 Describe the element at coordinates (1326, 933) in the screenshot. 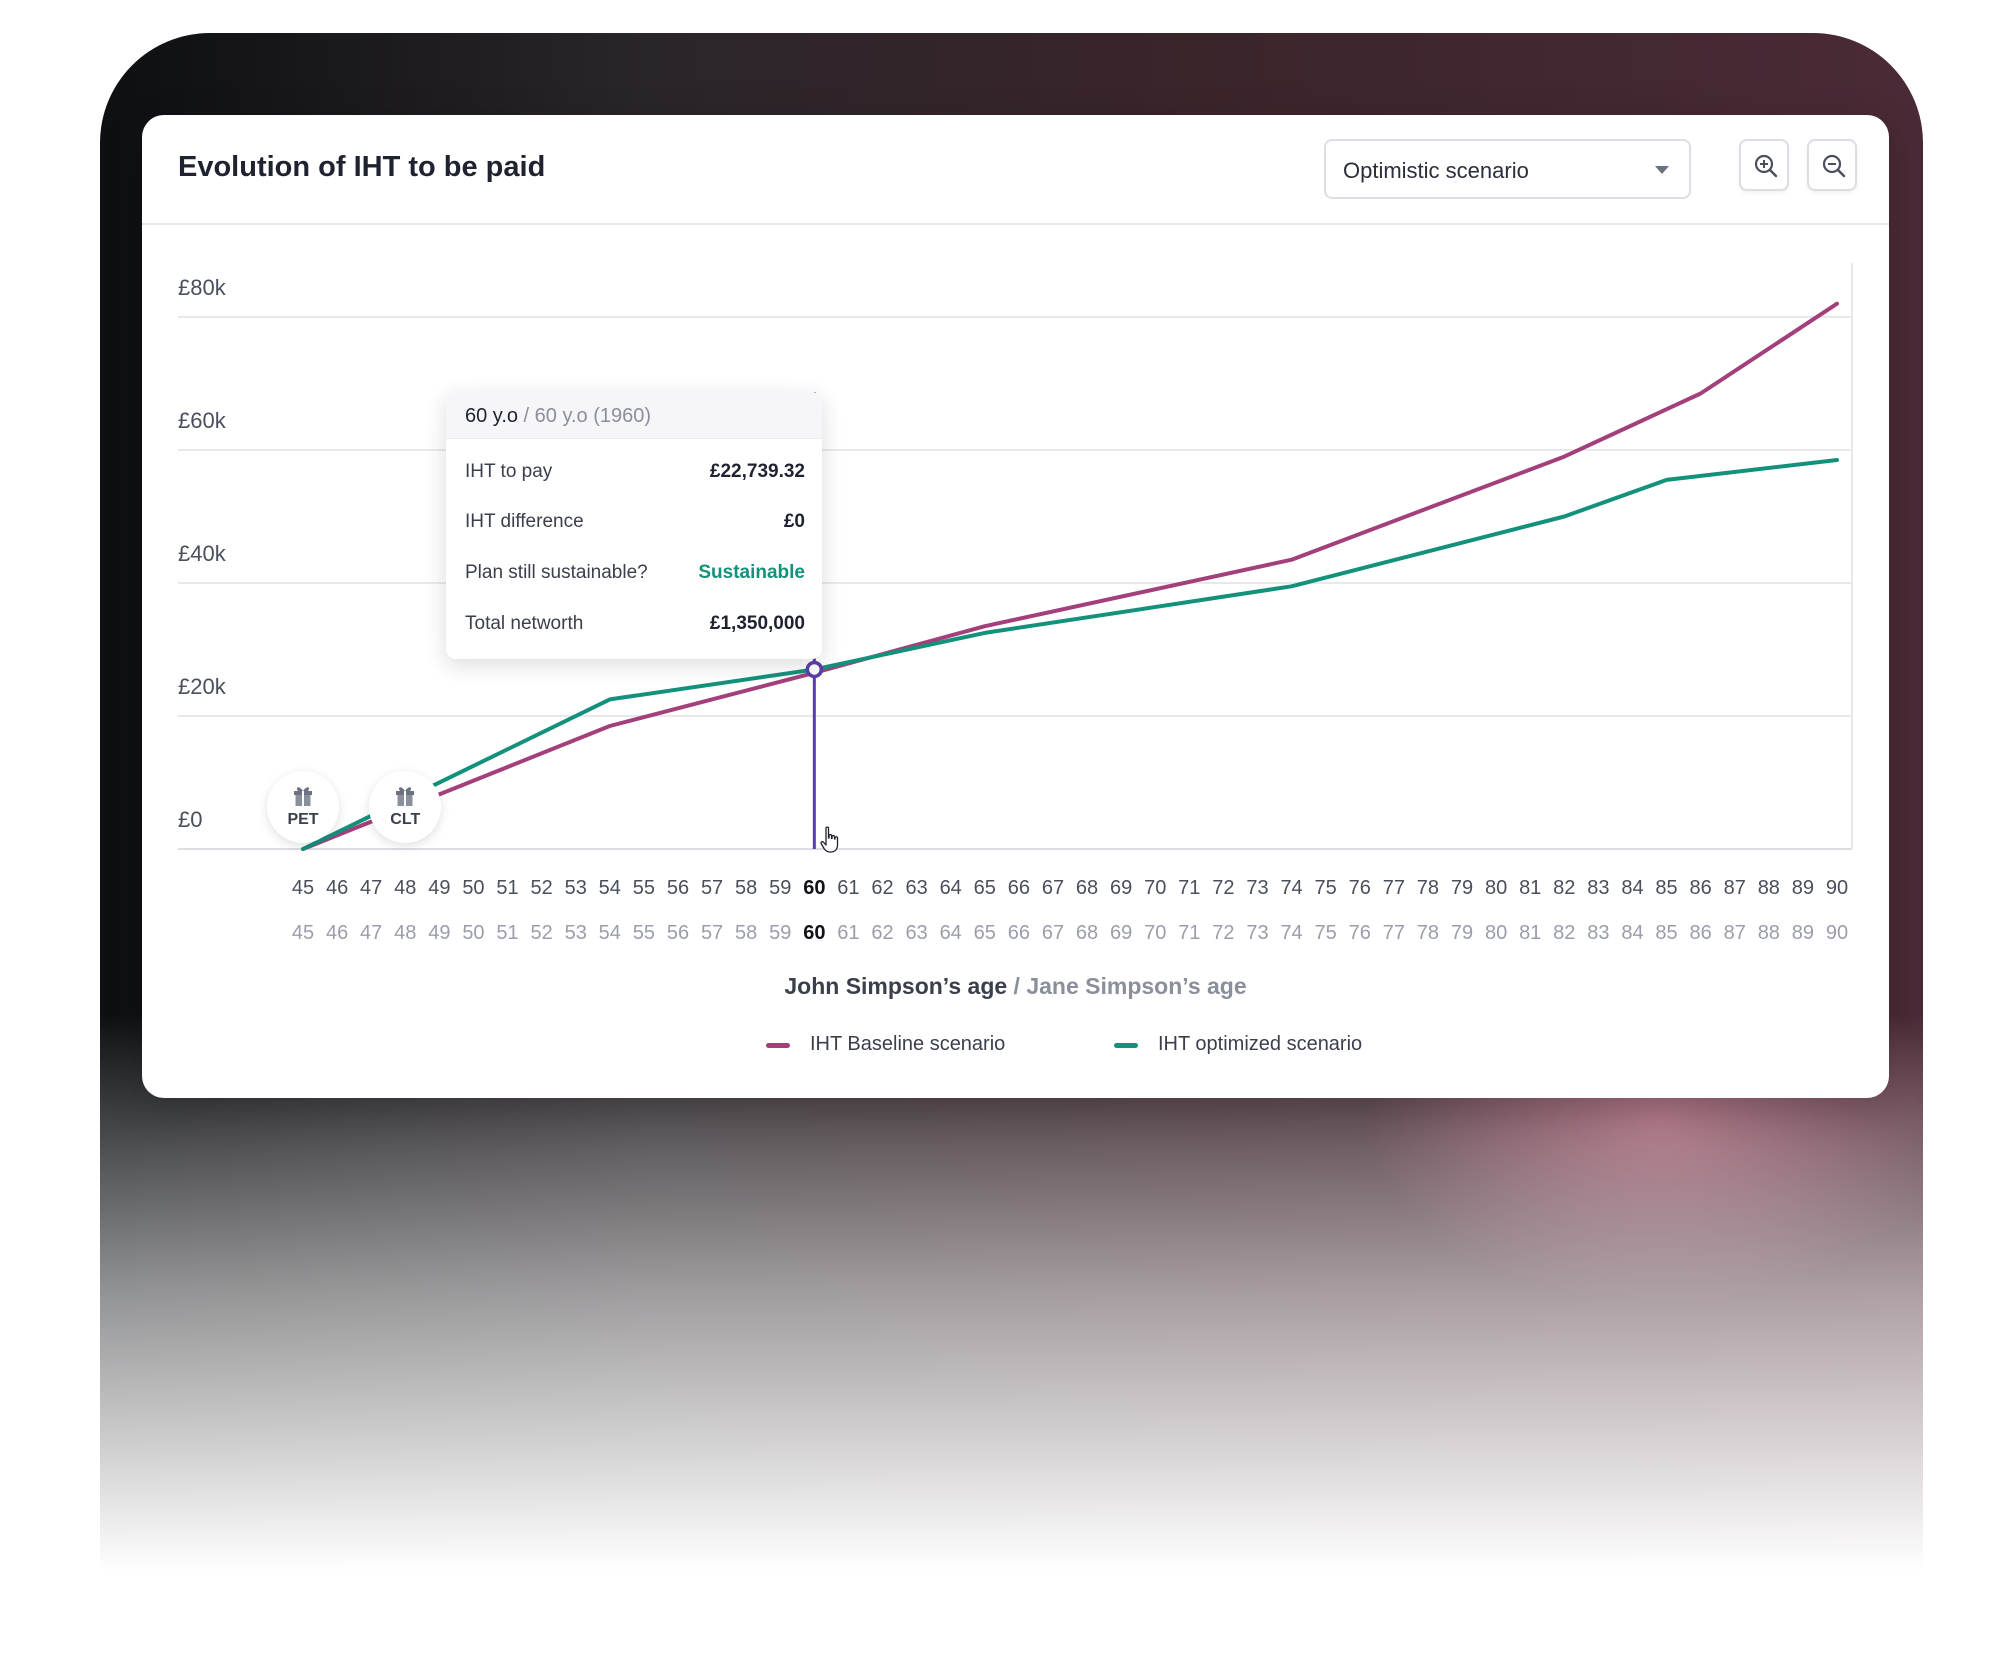

I see `x-secondary-tick-label: 75` at that location.